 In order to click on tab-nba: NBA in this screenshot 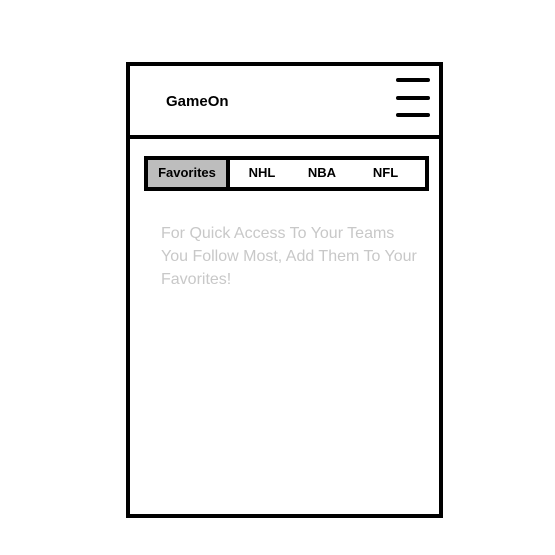, I will do `click(322, 173)`.